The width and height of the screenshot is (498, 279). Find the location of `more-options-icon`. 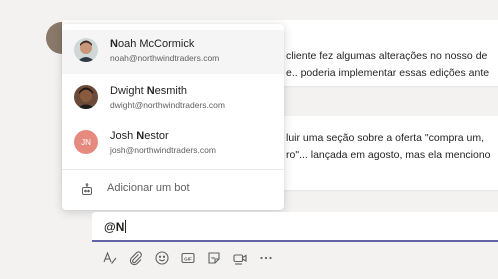

more-options-icon is located at coordinates (266, 258).